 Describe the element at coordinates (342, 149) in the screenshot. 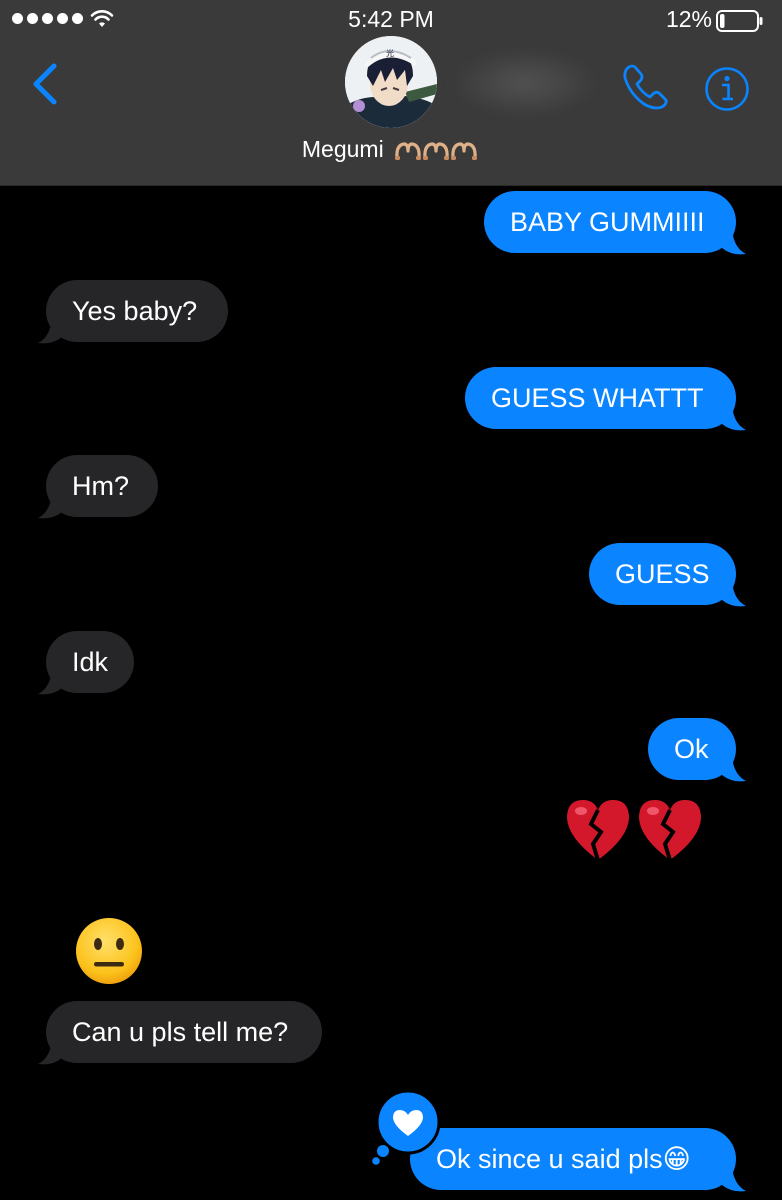

I see `contact-name: Megumi` at that location.